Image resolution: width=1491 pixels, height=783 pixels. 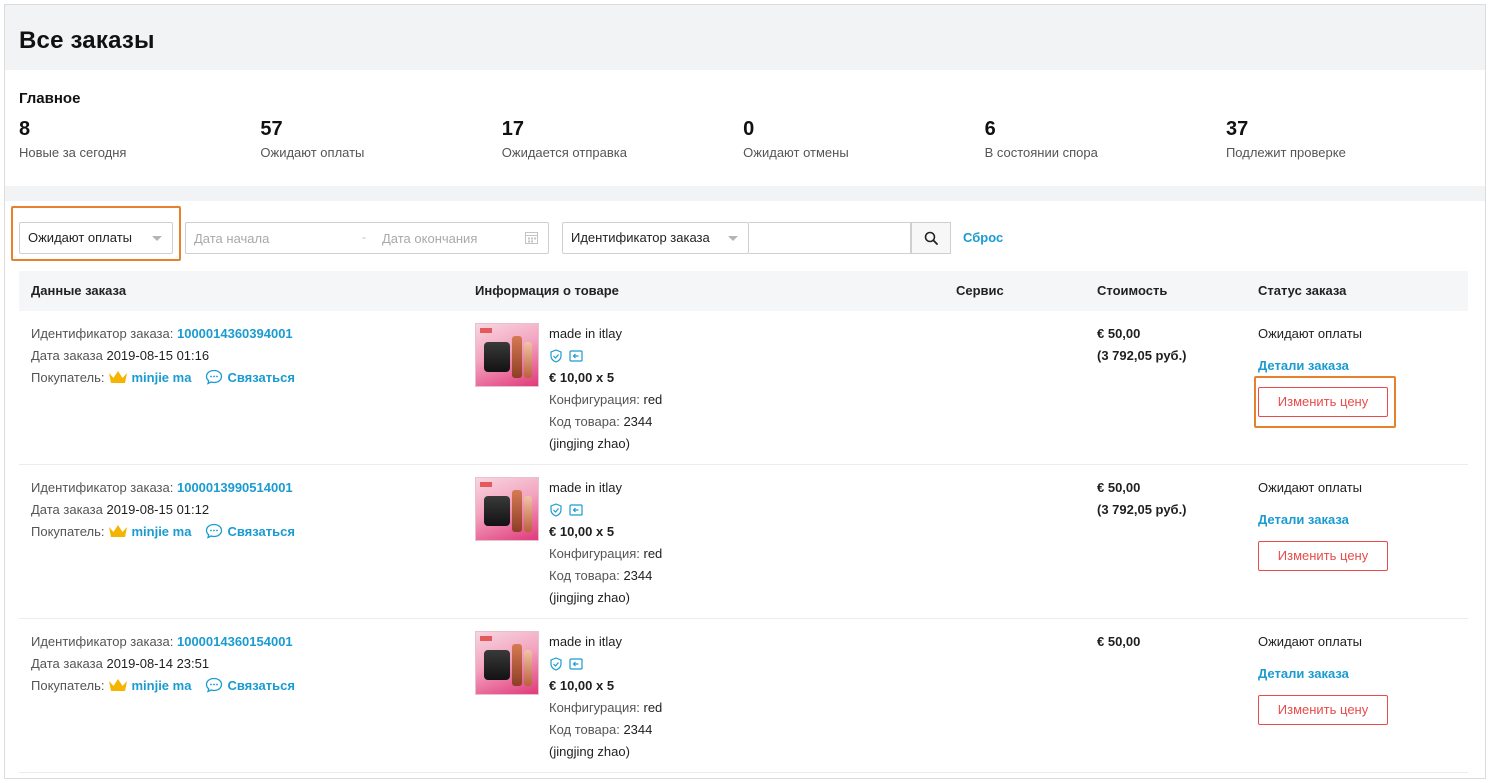 I want to click on shield-check-icon, so click(x=556, y=510).